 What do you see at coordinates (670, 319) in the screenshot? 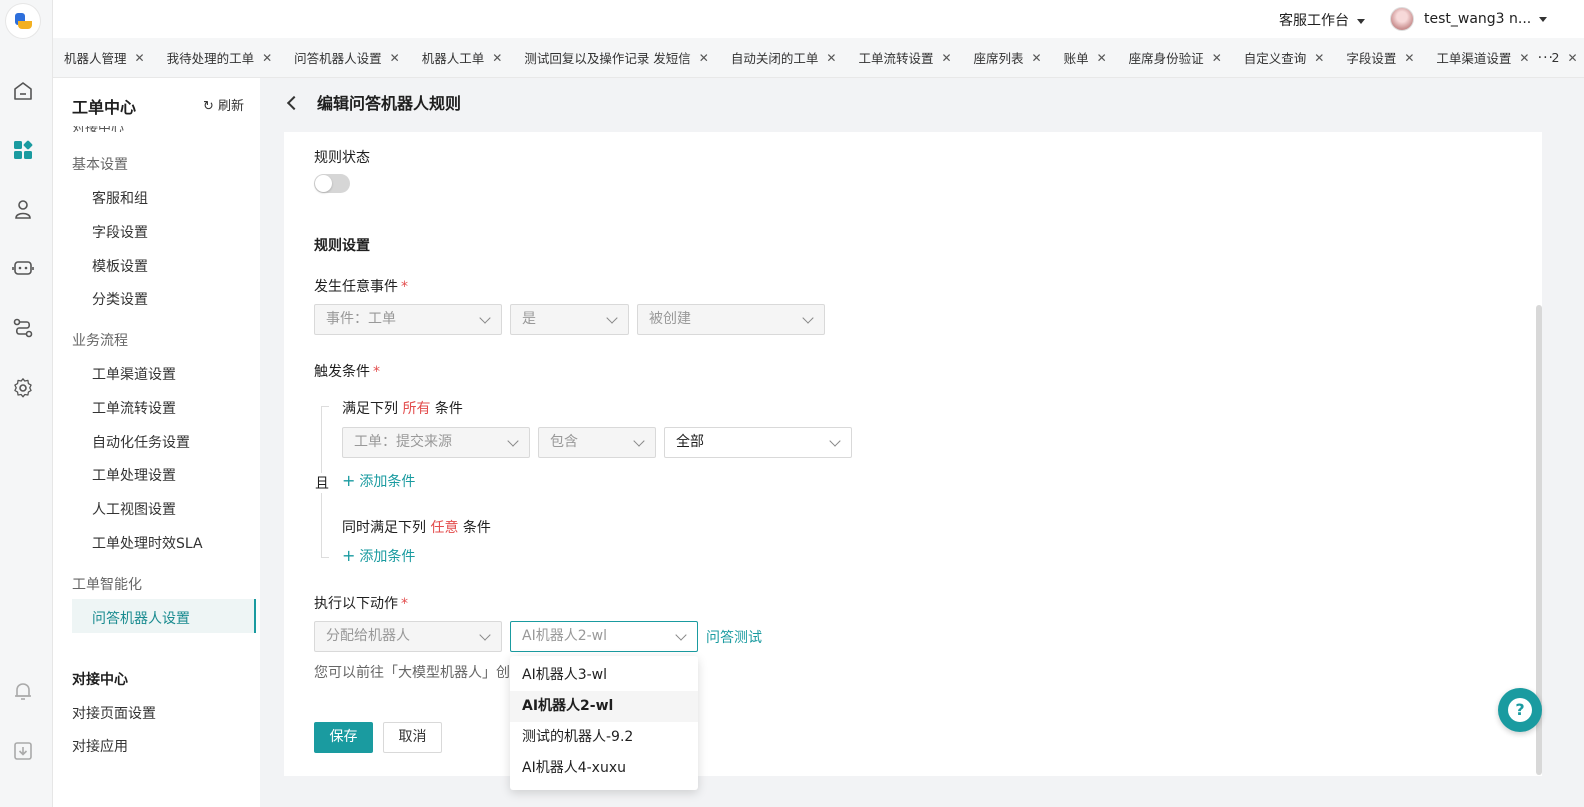
I see `select-value: 被创建` at bounding box center [670, 319].